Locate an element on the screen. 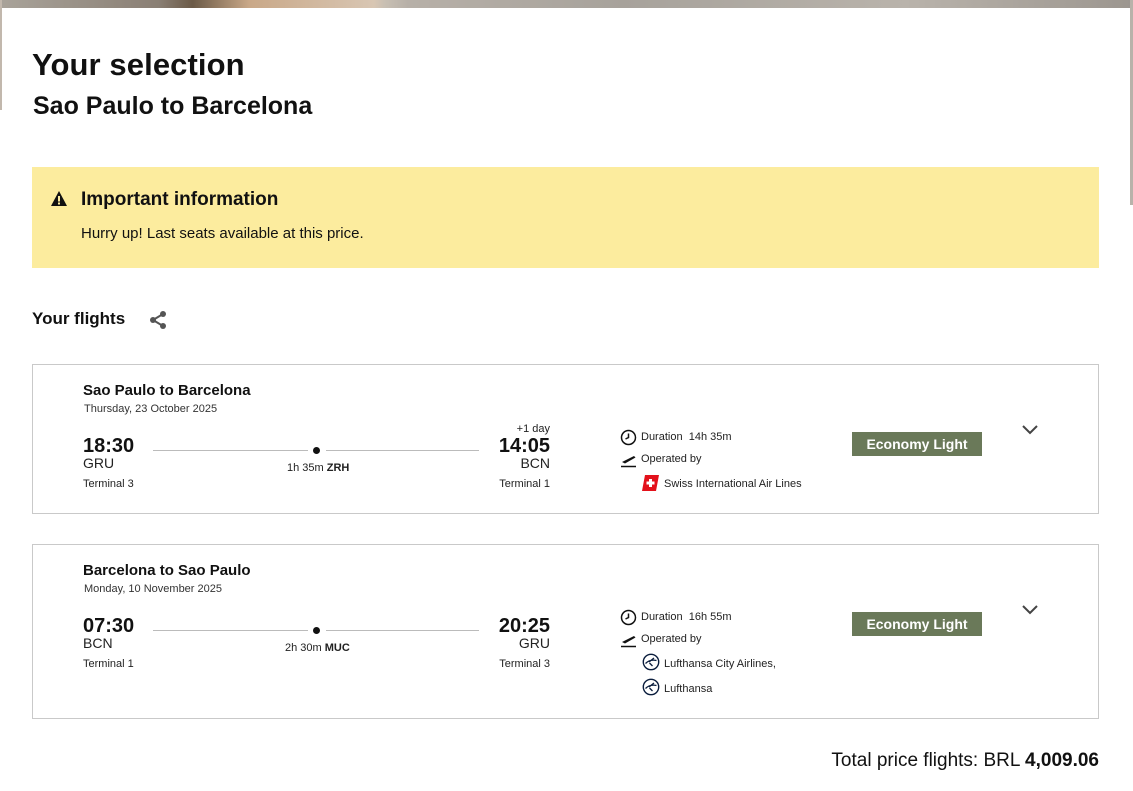 The image size is (1133, 791). stopover-info: 2h 30m MUC is located at coordinates (317, 648).